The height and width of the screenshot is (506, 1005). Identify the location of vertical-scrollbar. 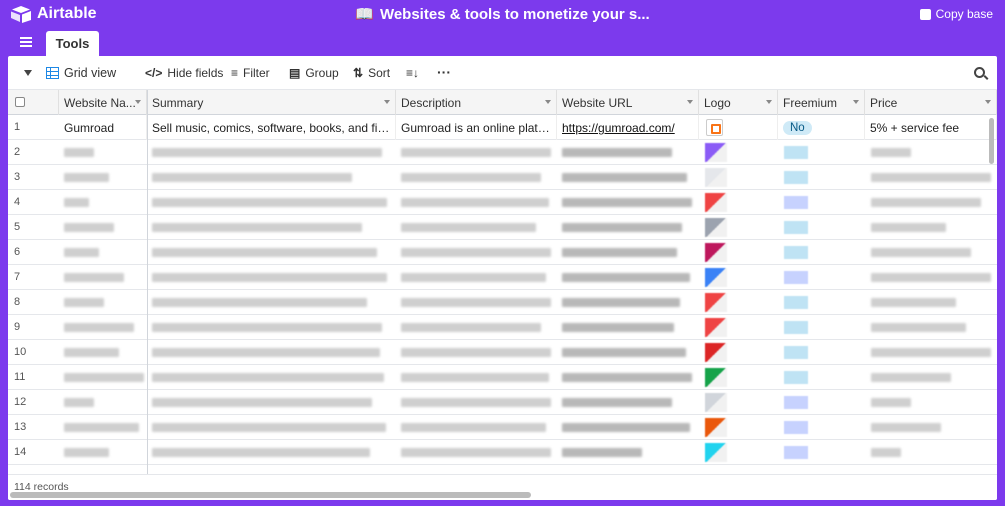
(991, 141).